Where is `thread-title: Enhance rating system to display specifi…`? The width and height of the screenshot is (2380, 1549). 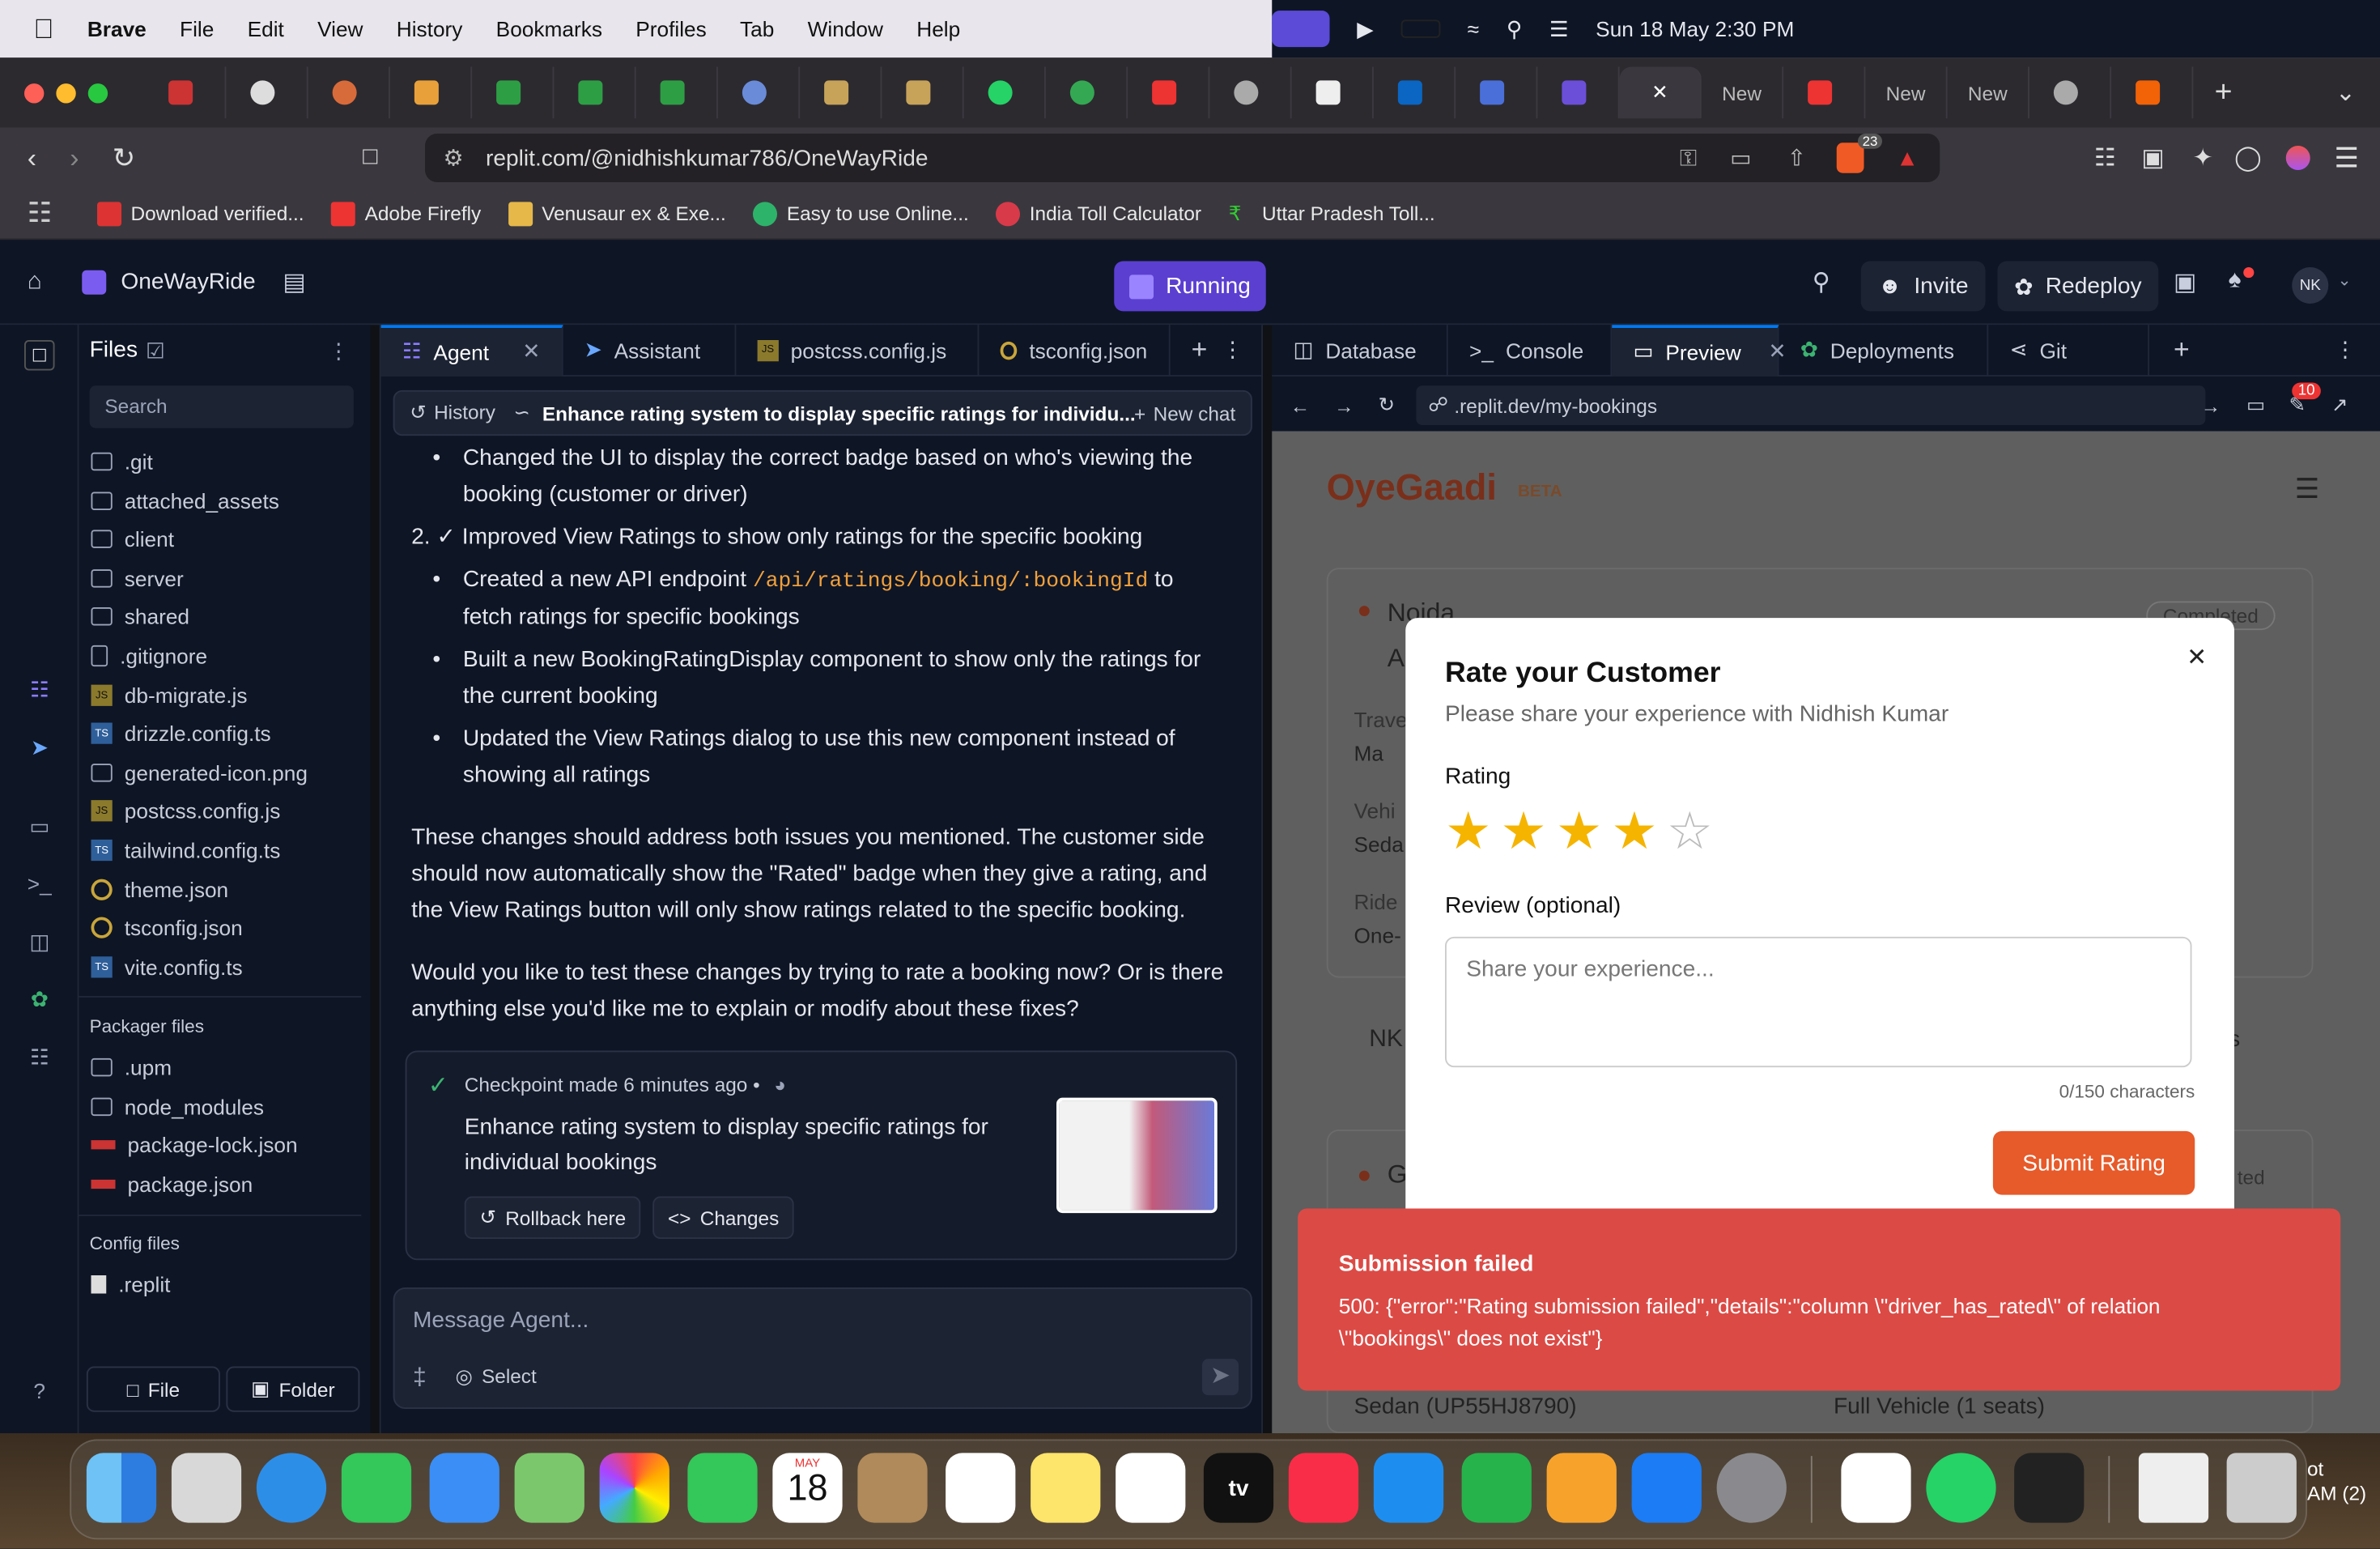 thread-title: Enhance rating system to display specifi… is located at coordinates (839, 413).